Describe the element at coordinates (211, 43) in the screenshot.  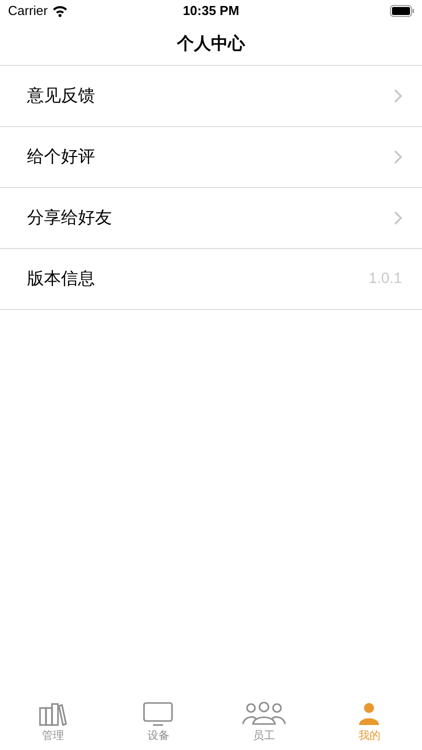
I see `page-title: 个人中心` at that location.